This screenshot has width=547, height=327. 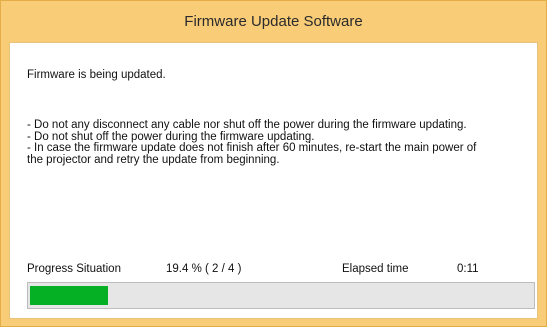 What do you see at coordinates (74, 269) in the screenshot?
I see `progress-label: Progress Situation` at bounding box center [74, 269].